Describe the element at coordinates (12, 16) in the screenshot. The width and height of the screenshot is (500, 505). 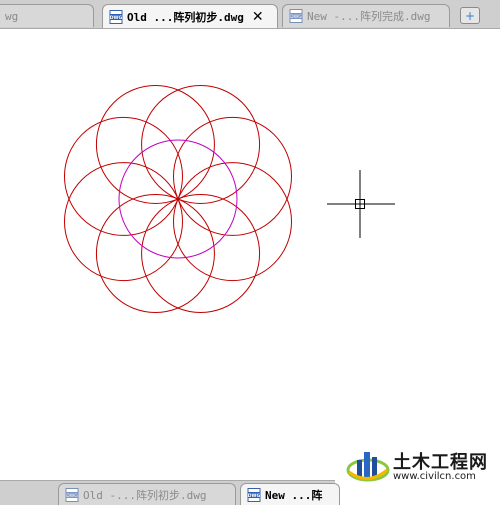
I see `tab-label: wg` at that location.